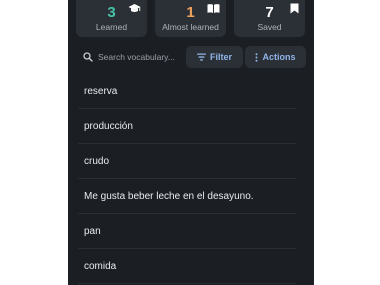 The height and width of the screenshot is (285, 380). I want to click on filter-button: Filter, so click(214, 57).